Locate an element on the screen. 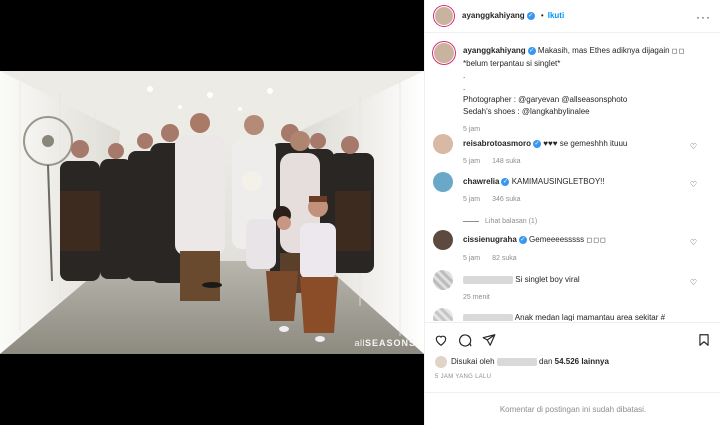 Image resolution: width=720 pixels, height=426 pixels. header-user: ayanggkahiyang ✓ • Ikuti is located at coordinates (513, 15).